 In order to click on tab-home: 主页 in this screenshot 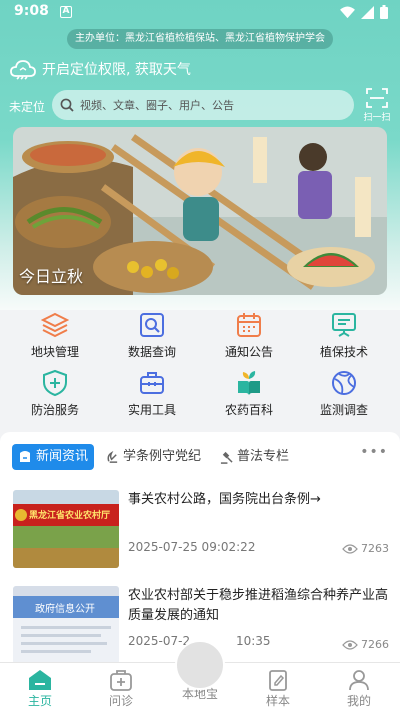, I will do `click(40, 689)`.